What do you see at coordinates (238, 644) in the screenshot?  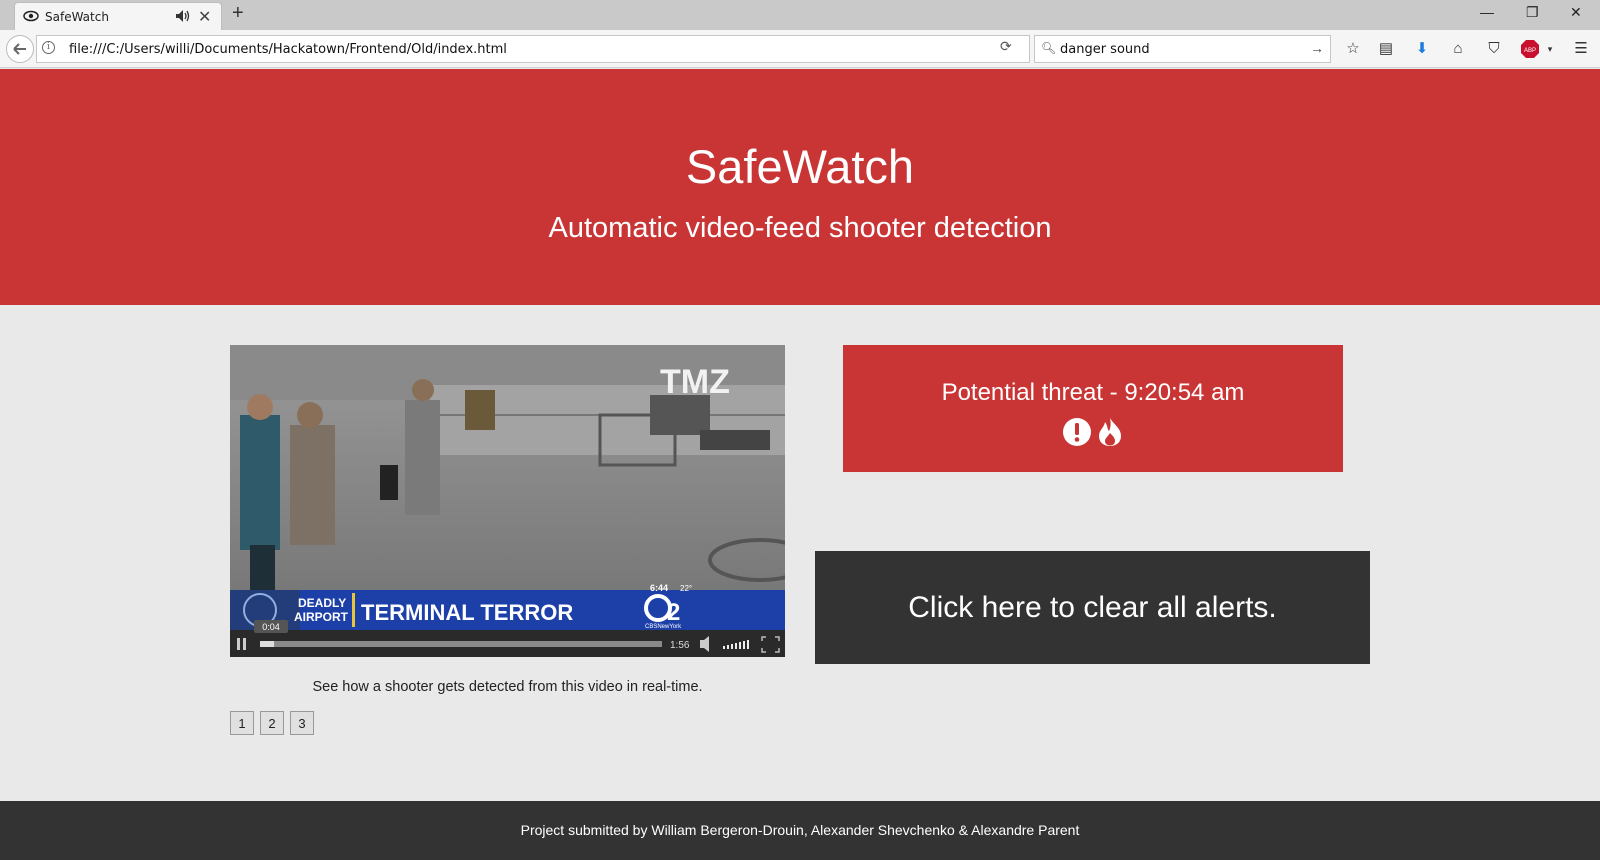 I see `pause-icon` at bounding box center [238, 644].